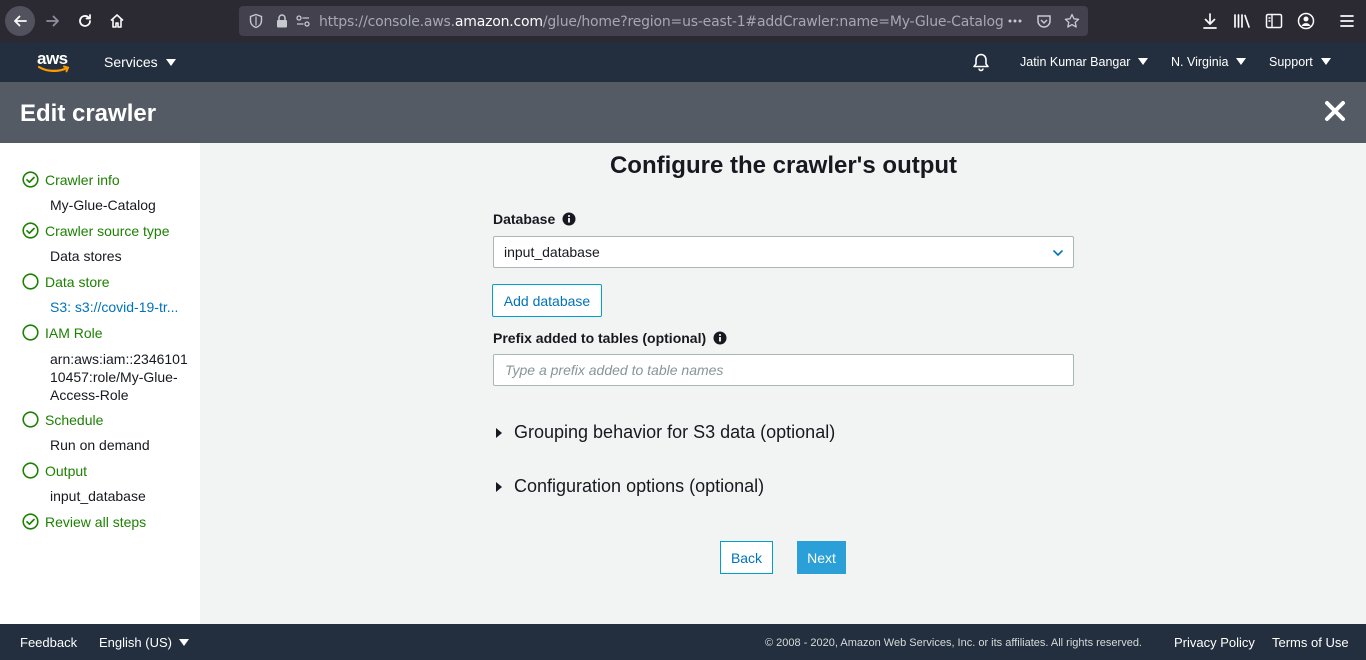  I want to click on step-review-all-steps: Review all steps, so click(84, 521).